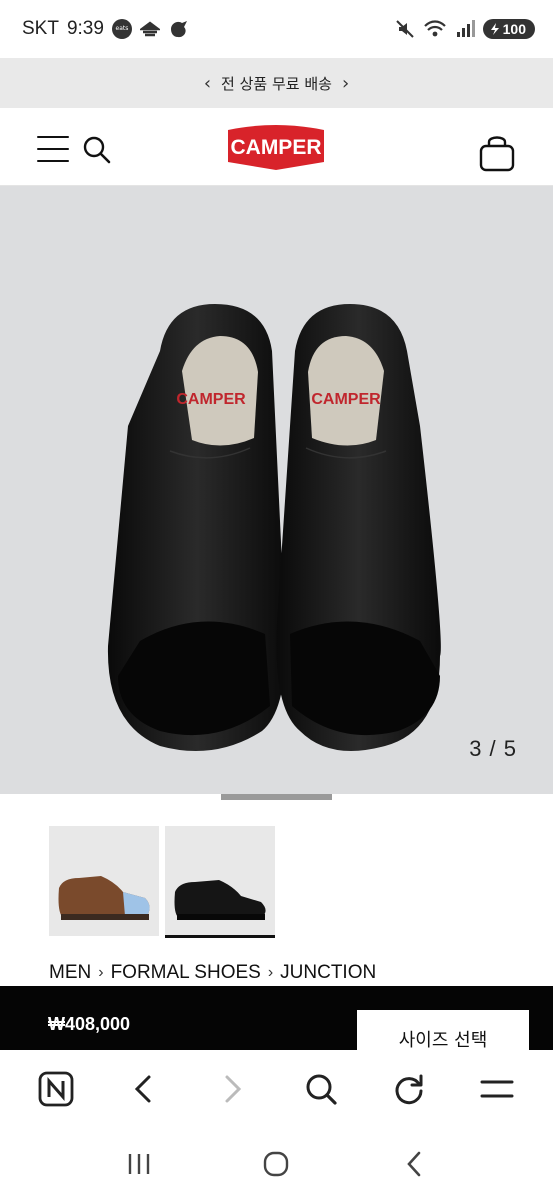 The width and height of the screenshot is (553, 1200). I want to click on thumbnail-brown, so click(104, 881).